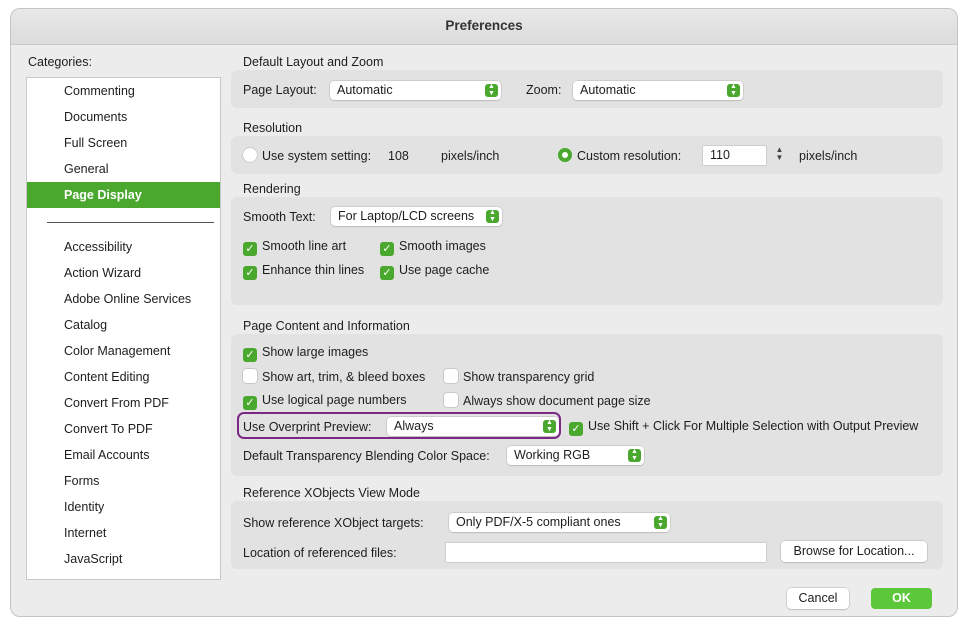  I want to click on smooth-images-checkbox: ✓ Smooth images, so click(433, 247).